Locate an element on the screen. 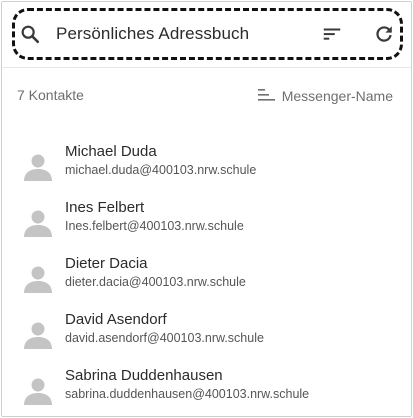 The image size is (413, 418). sort-mode-label: Messenger-Name is located at coordinates (337, 96).